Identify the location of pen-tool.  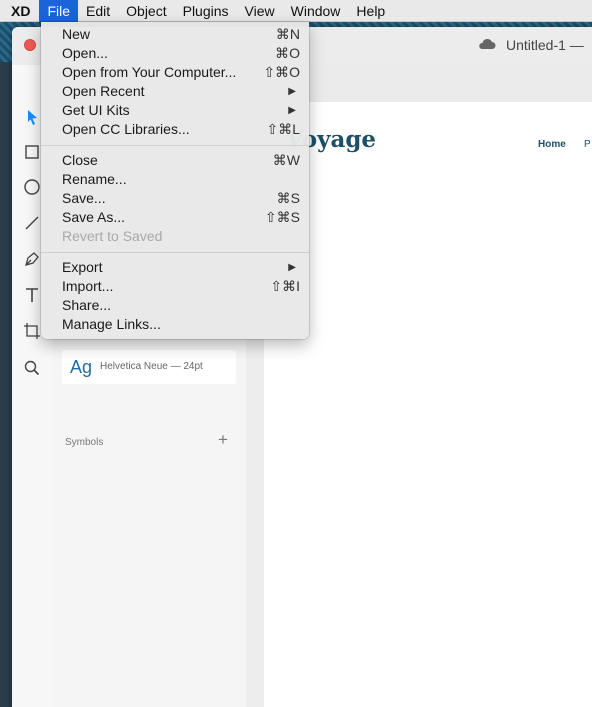
(32, 259).